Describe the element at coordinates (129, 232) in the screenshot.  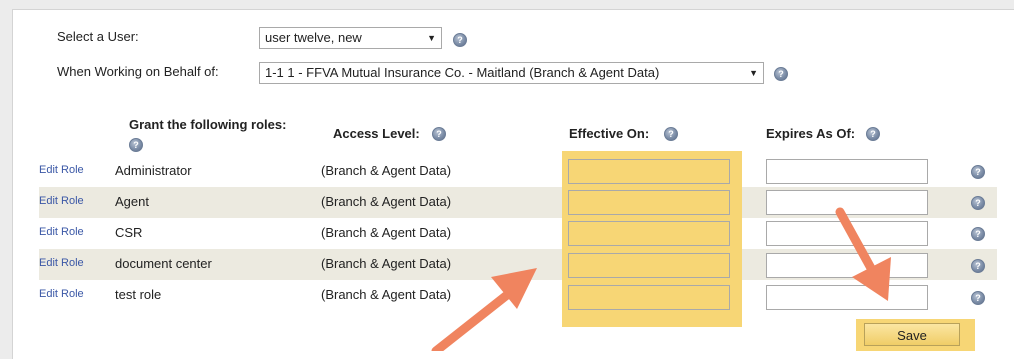
I see `role-name: CSR` at that location.